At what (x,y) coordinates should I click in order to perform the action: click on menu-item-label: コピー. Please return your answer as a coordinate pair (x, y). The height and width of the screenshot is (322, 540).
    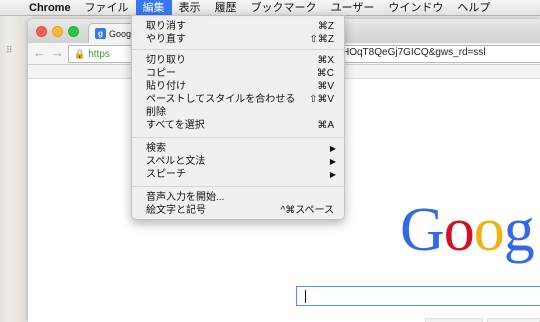
    Looking at the image, I should click on (161, 73).